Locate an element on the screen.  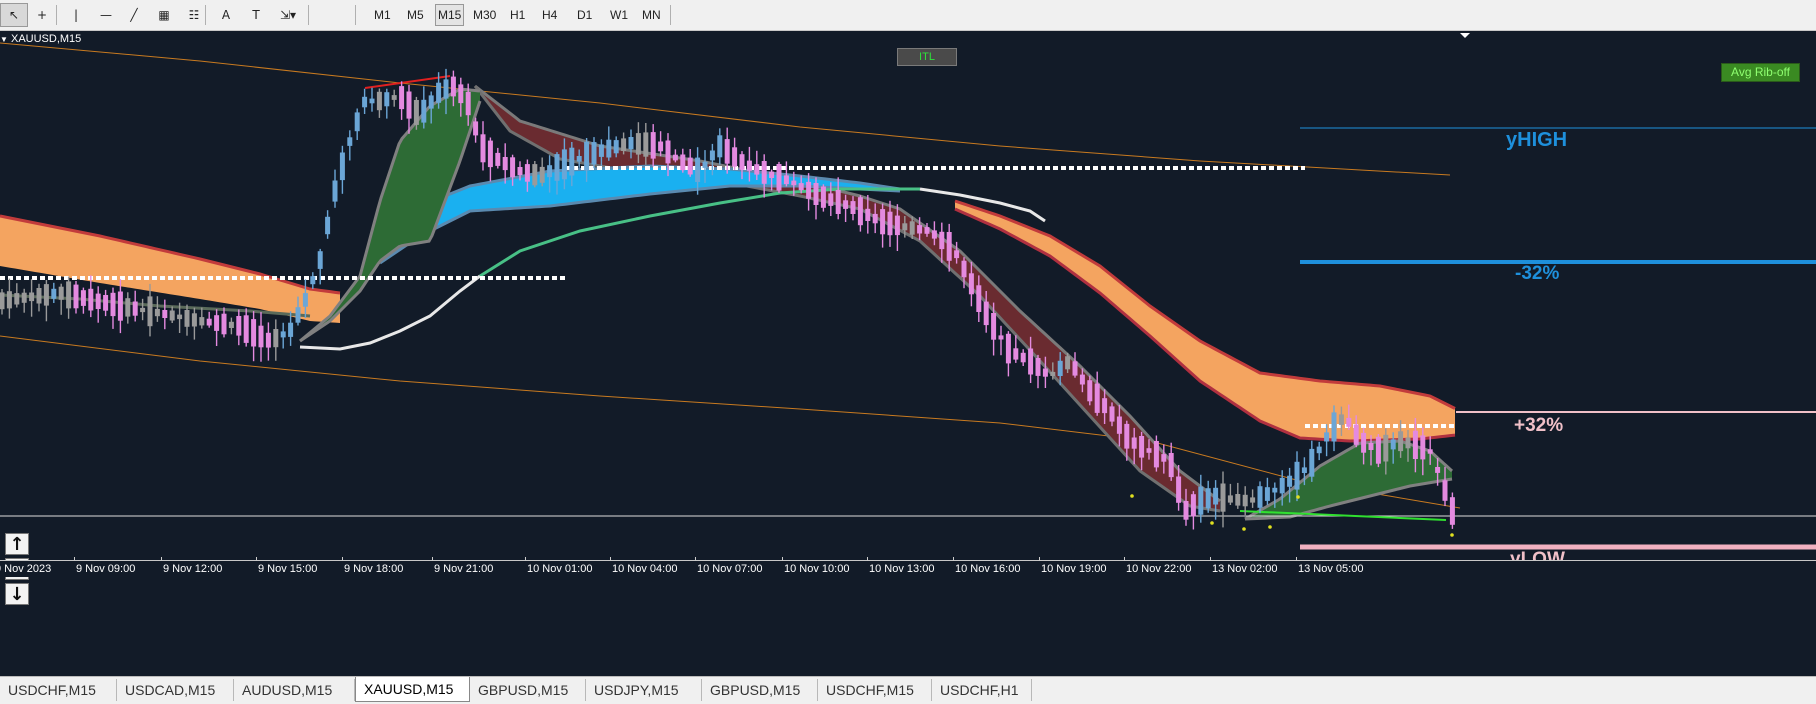
text-label-icon: T is located at coordinates (256, 15).